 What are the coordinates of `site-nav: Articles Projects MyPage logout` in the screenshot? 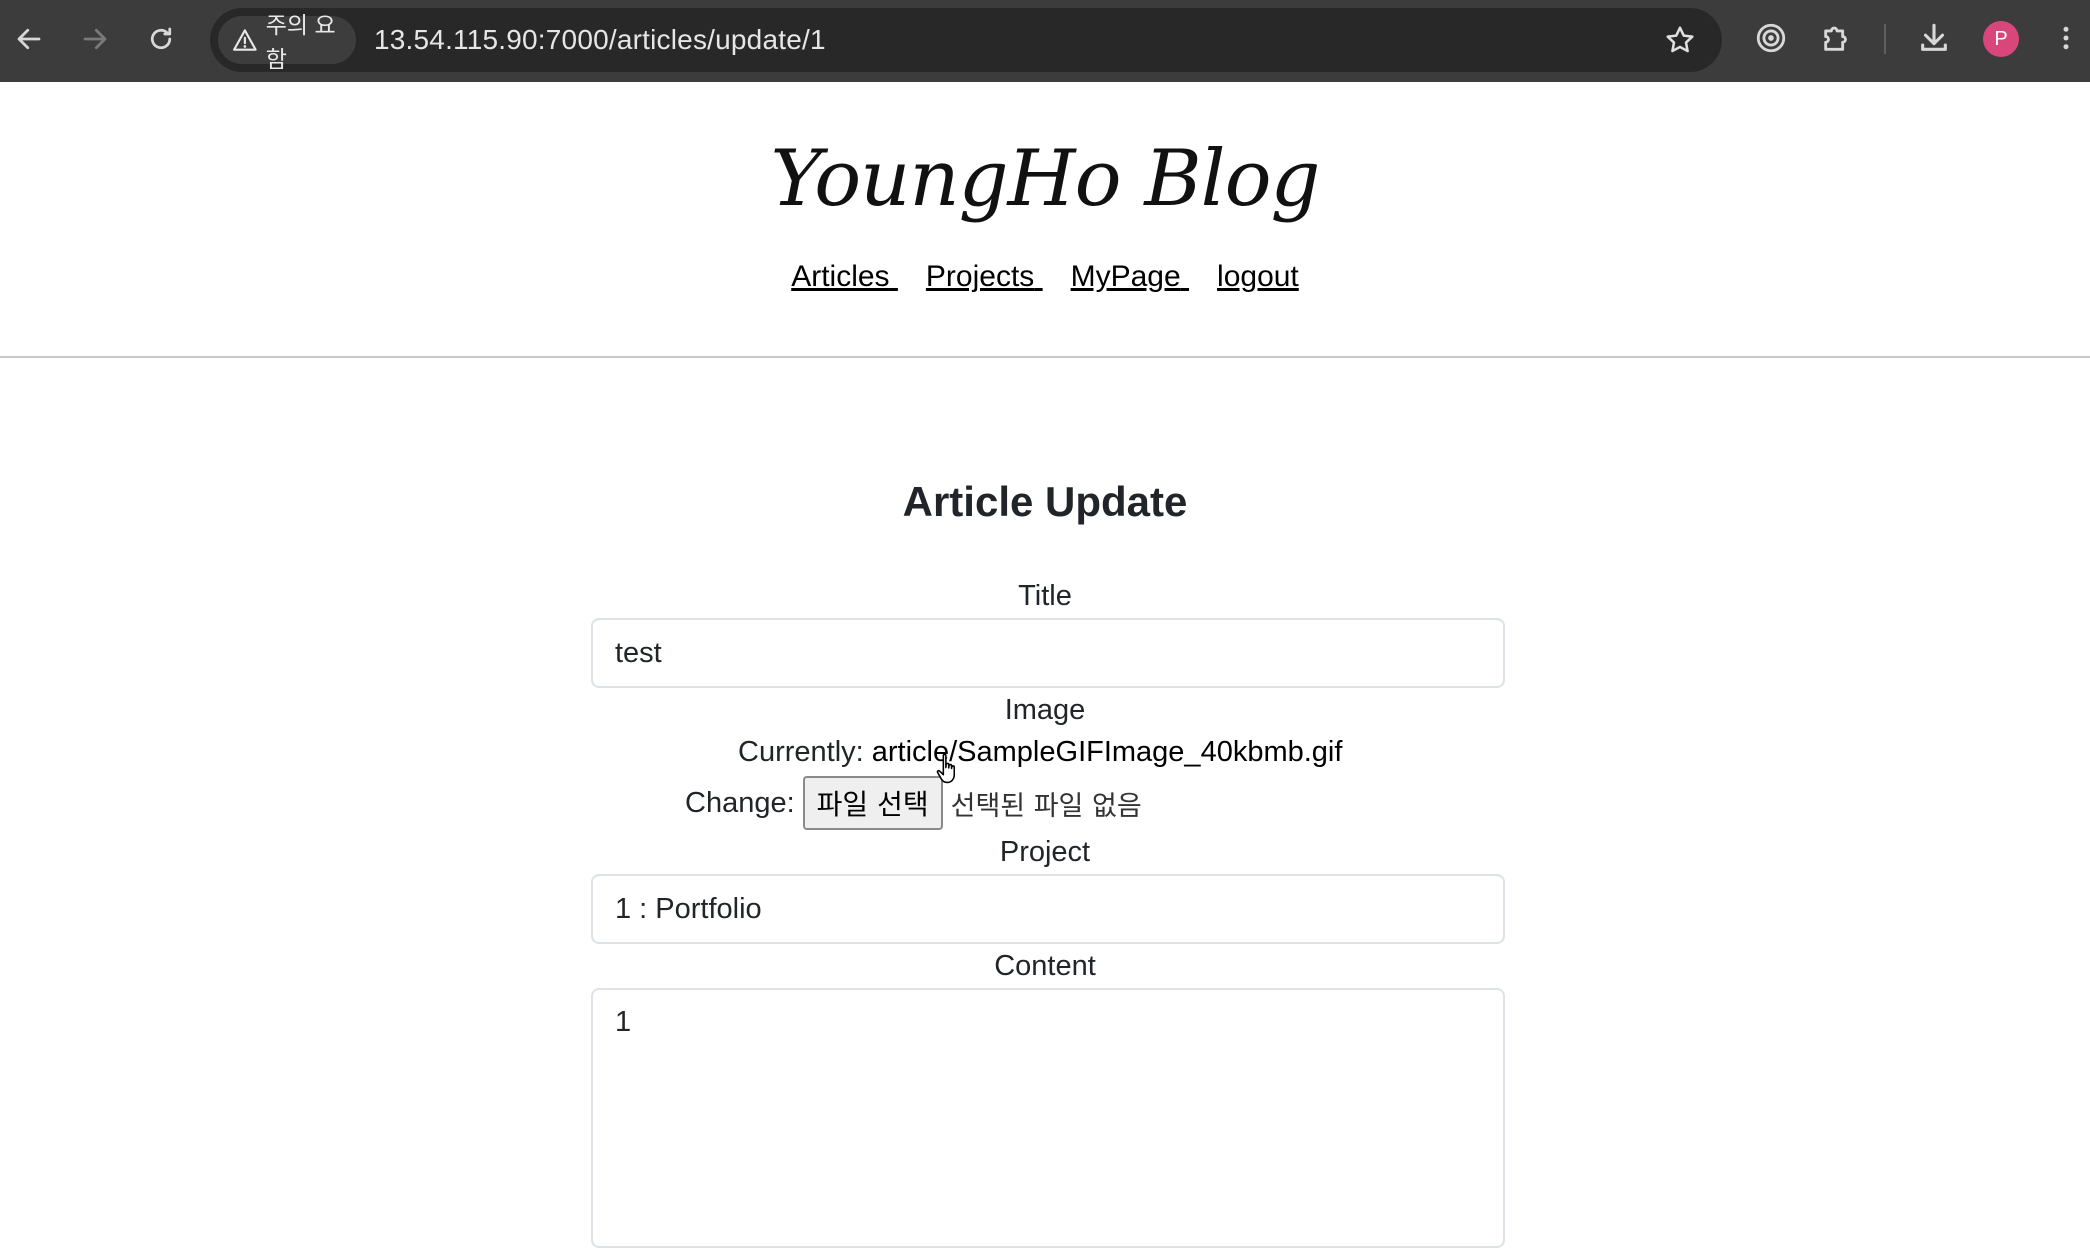 It's located at (1045, 277).